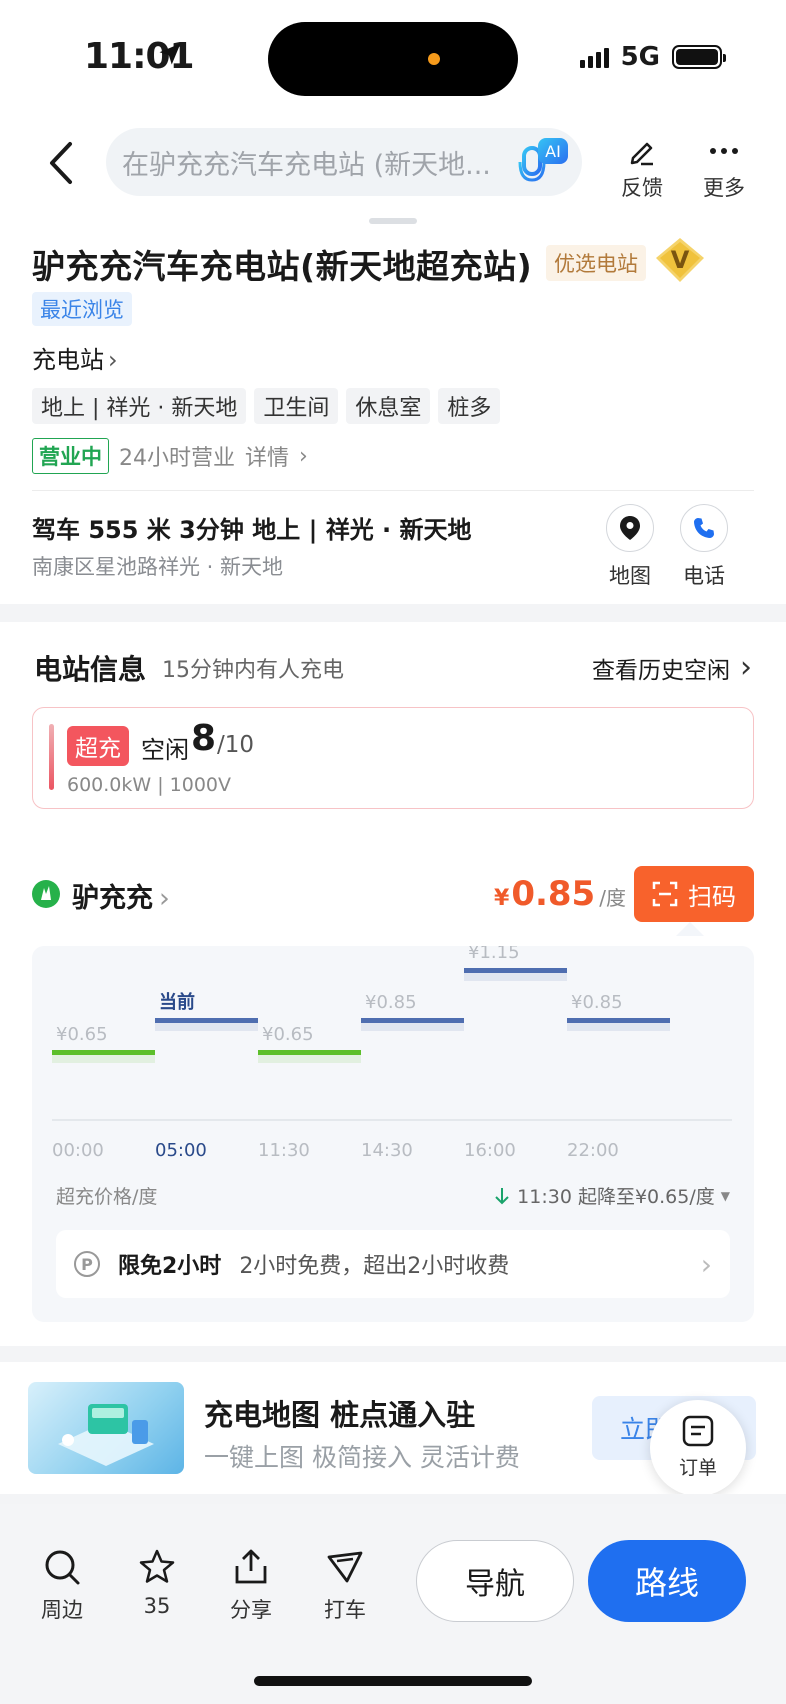  I want to click on order-button: 订单, so click(698, 1448).